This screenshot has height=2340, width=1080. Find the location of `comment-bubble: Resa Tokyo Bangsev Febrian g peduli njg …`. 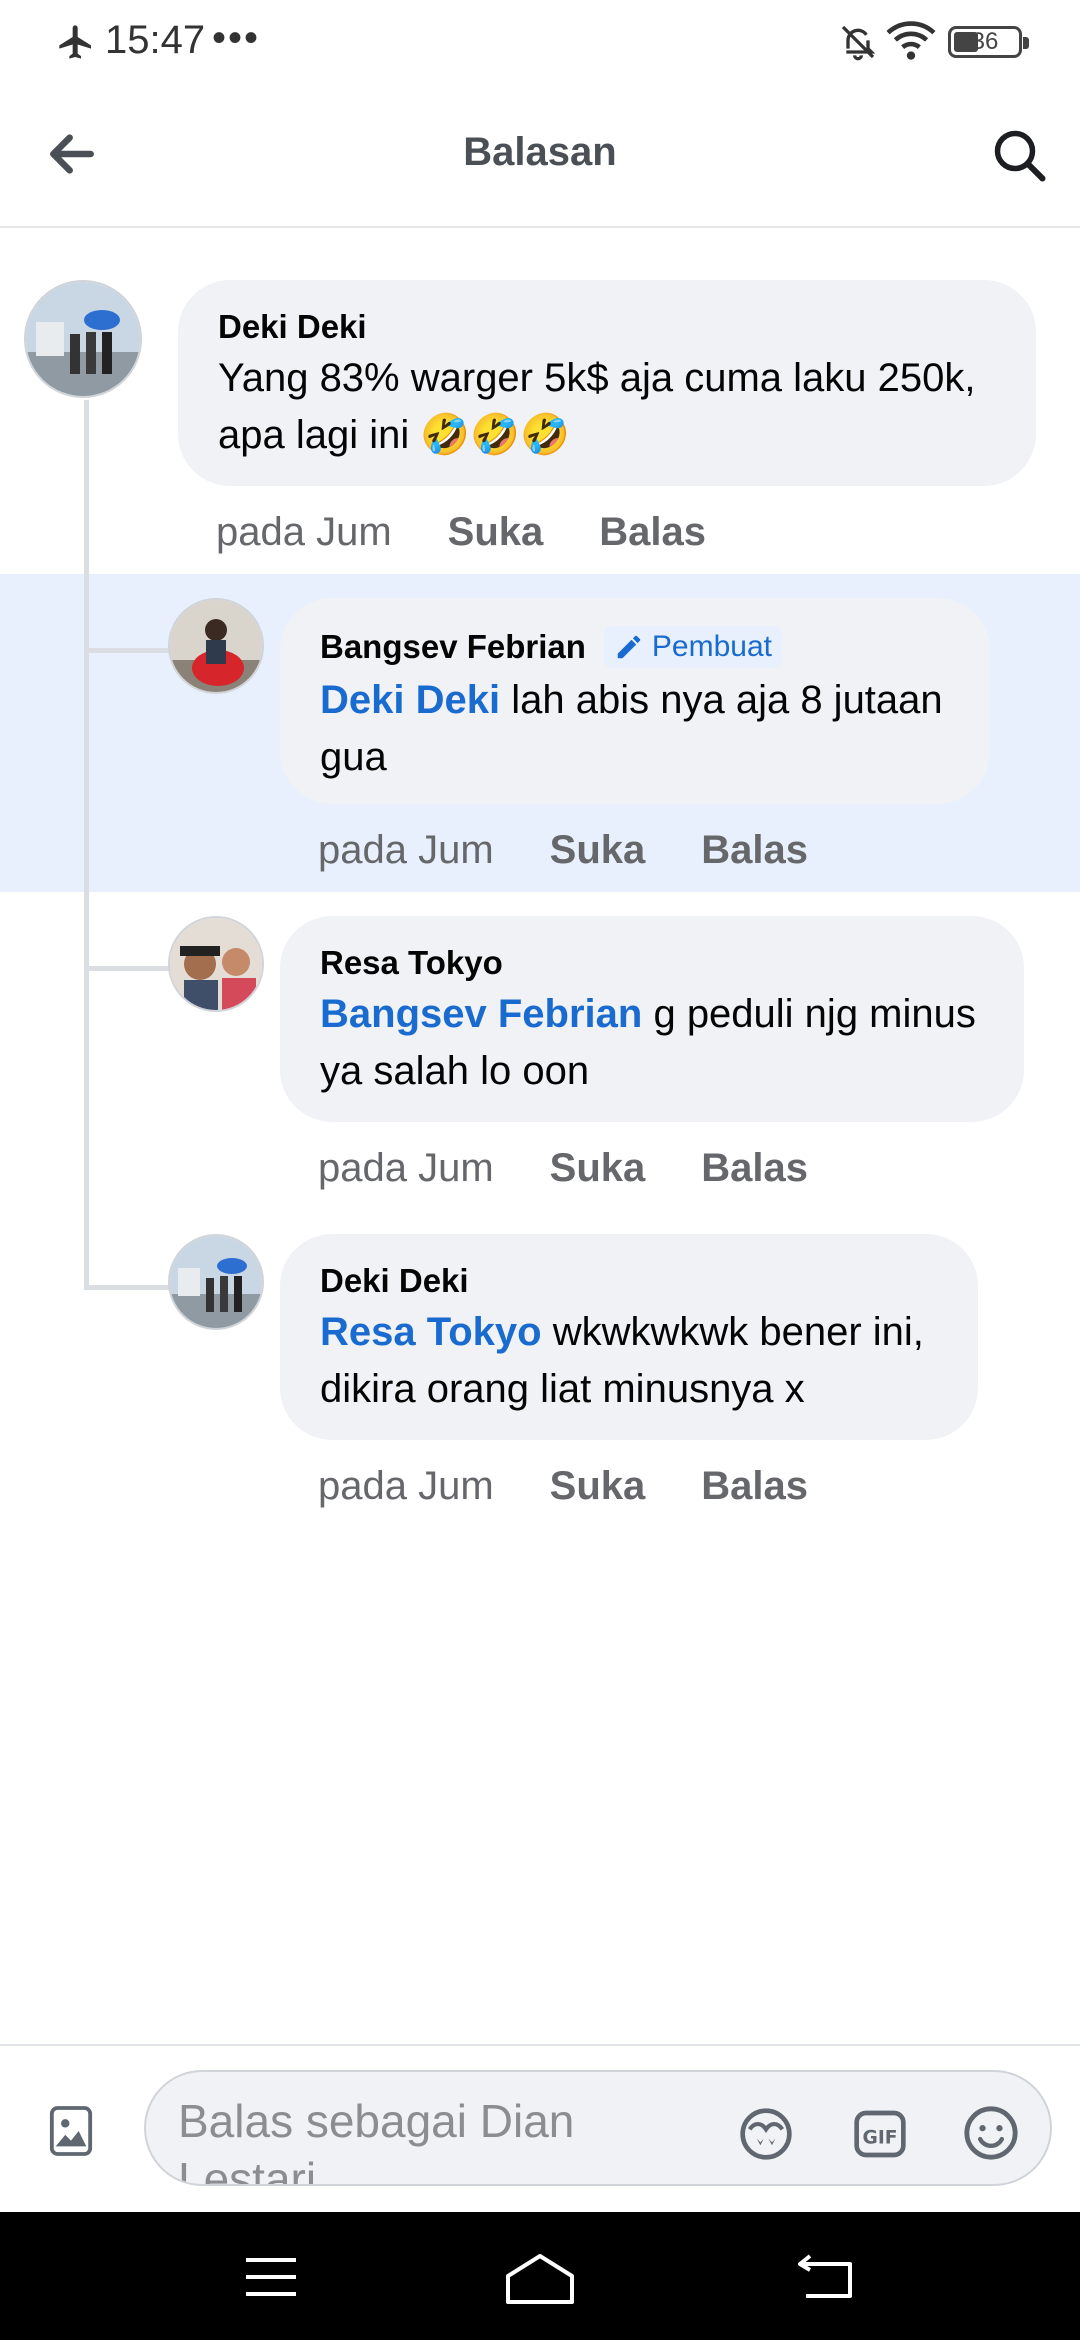

comment-bubble: Resa Tokyo Bangsev Febrian g peduli njg … is located at coordinates (652, 1019).